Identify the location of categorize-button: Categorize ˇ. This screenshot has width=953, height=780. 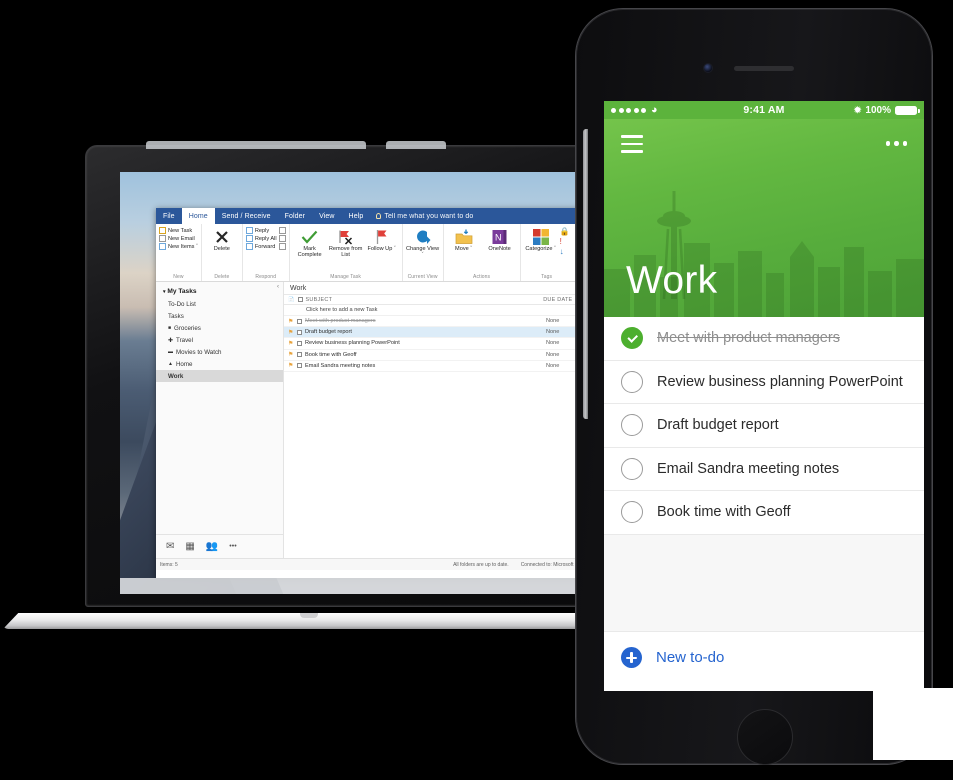
(541, 239).